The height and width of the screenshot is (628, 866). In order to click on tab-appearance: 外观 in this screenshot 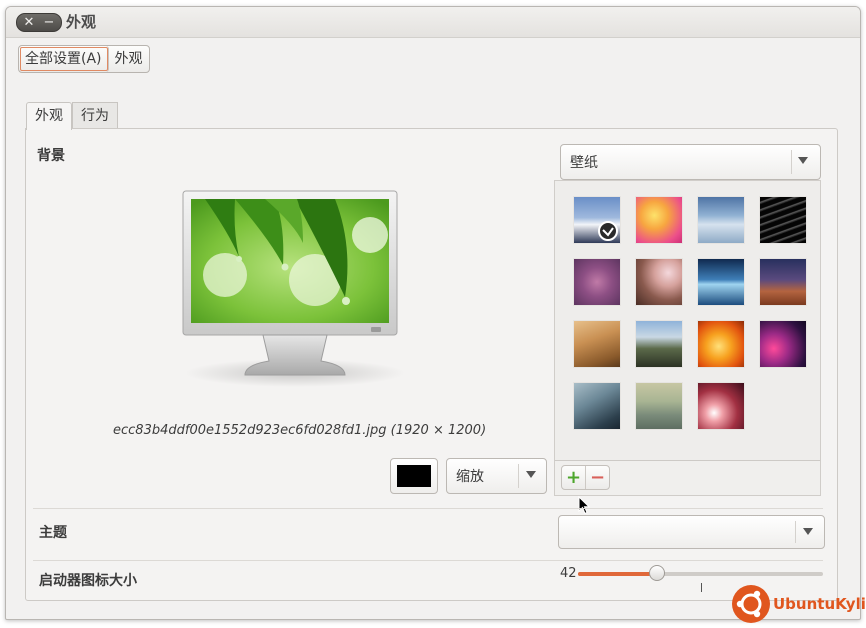, I will do `click(49, 116)`.